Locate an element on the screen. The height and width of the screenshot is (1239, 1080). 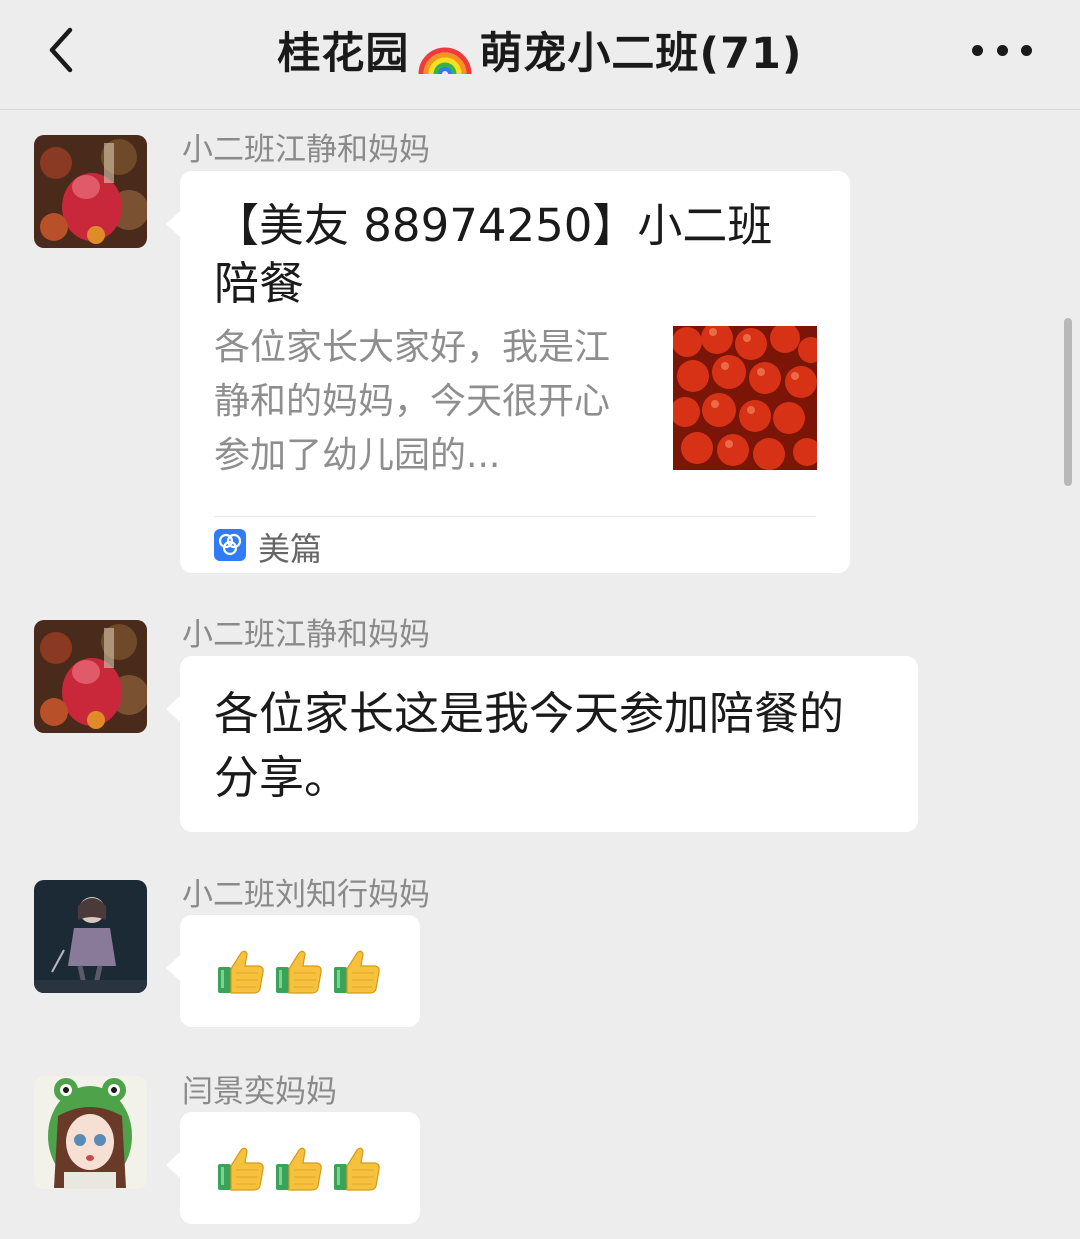
chat-title: 桂花园 萌宠小二班(71) is located at coordinates (540, 50).